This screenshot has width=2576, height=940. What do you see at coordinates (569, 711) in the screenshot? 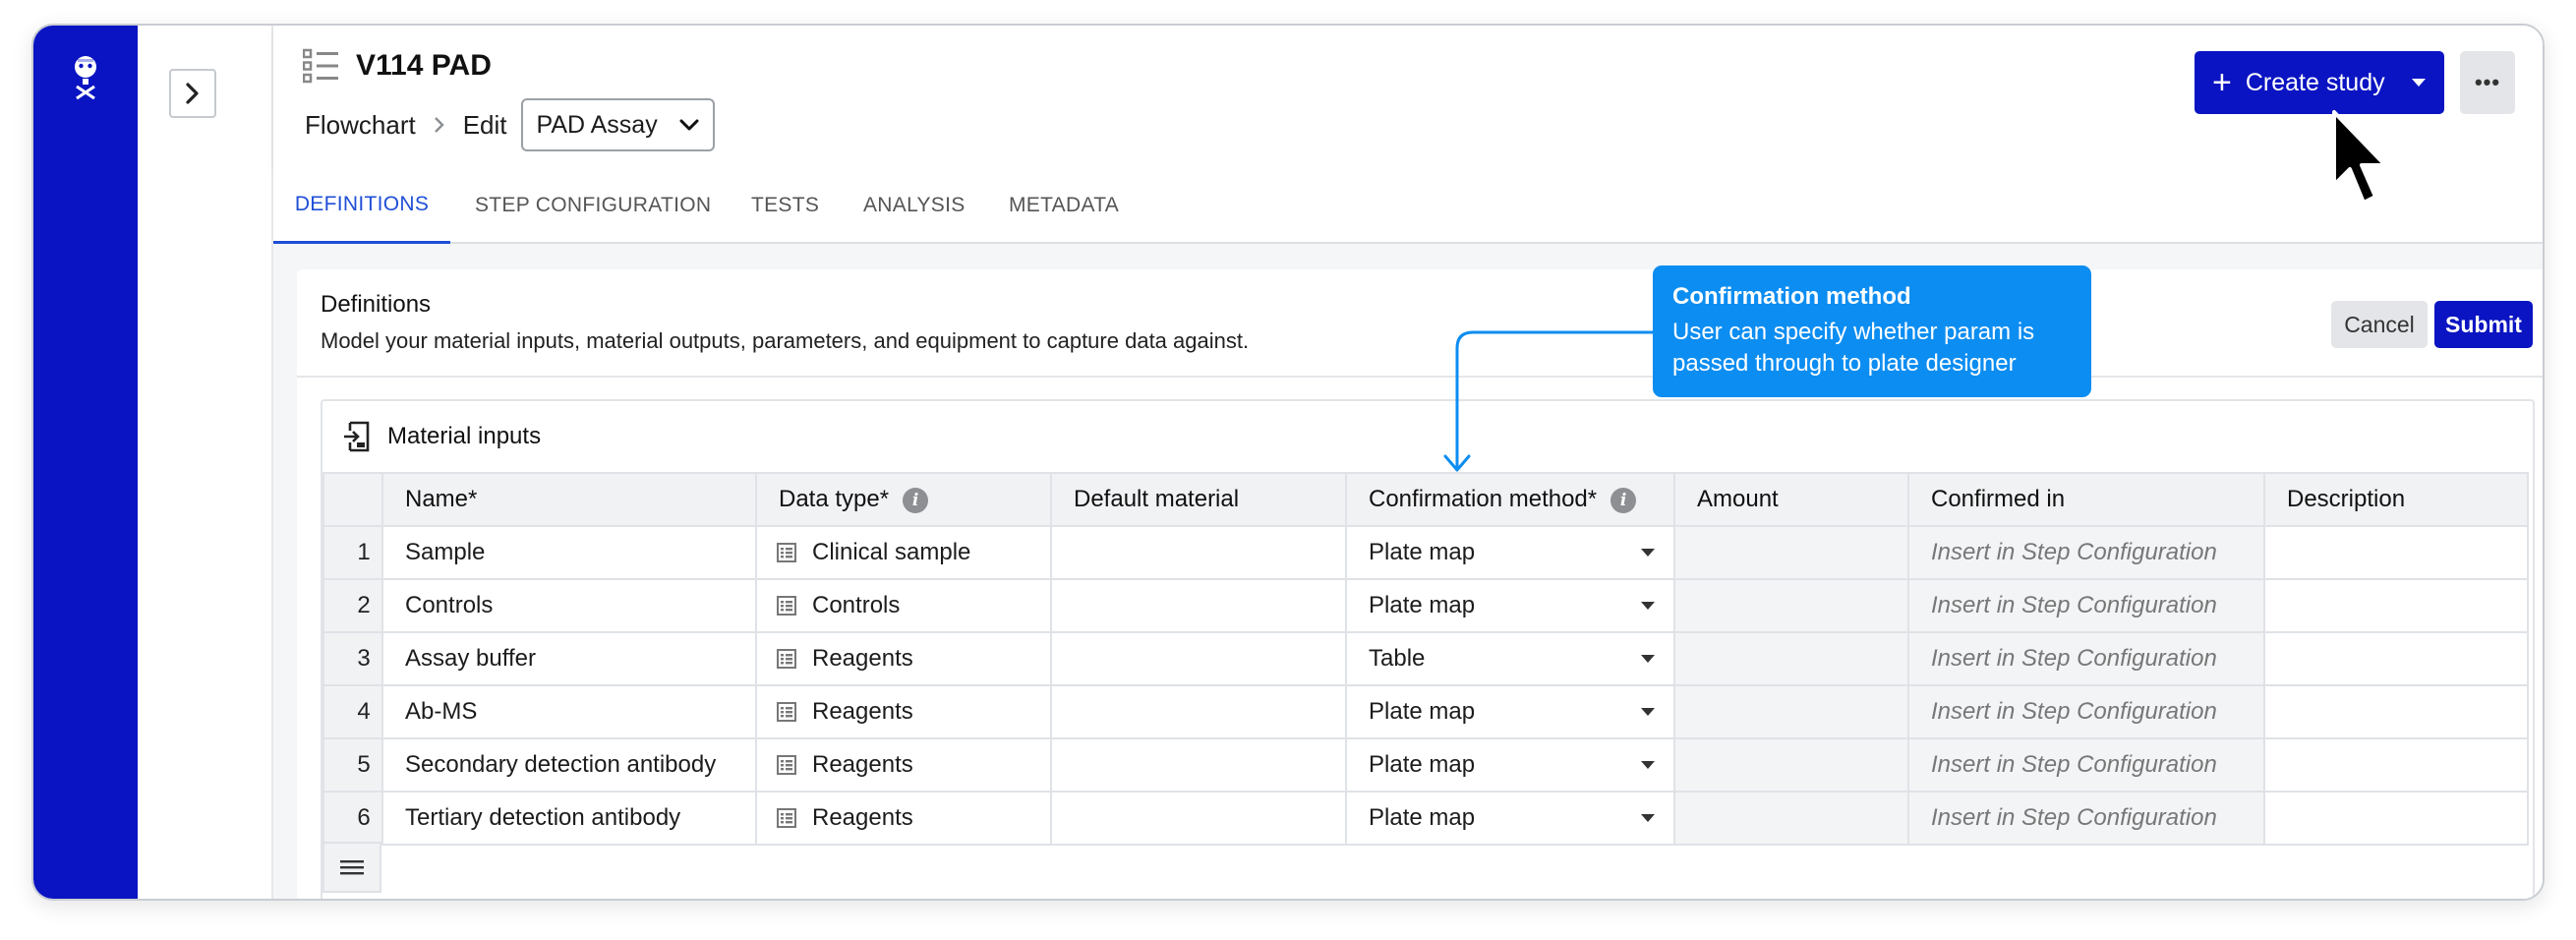
I see `name-cell: Ab-MS` at bounding box center [569, 711].